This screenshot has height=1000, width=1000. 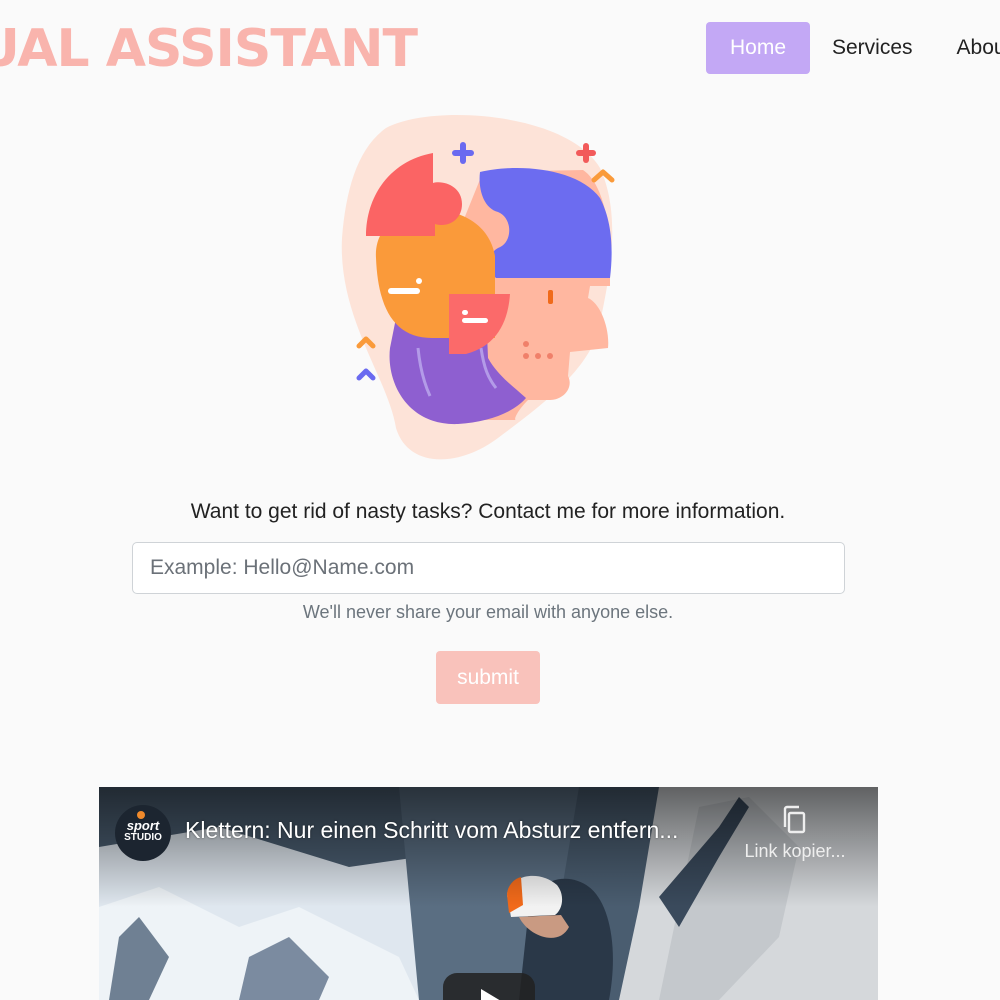 I want to click on submit-button: submit, so click(x=488, y=677).